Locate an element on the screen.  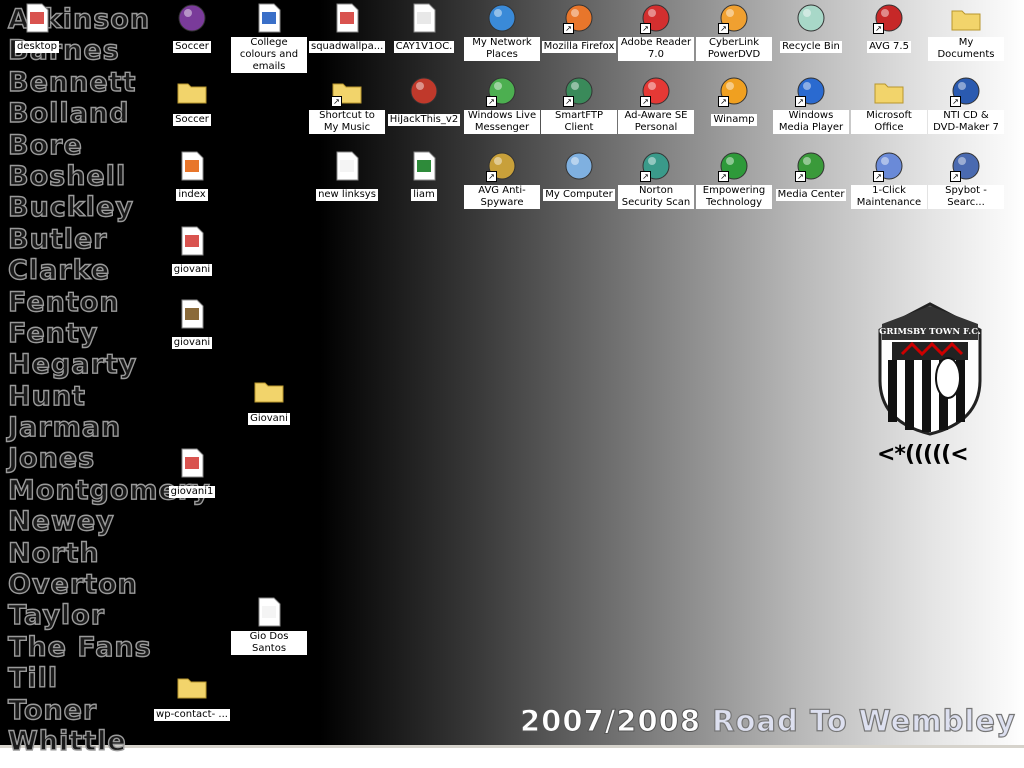
desktop-icon: new linksys is located at coordinates (347, 175).